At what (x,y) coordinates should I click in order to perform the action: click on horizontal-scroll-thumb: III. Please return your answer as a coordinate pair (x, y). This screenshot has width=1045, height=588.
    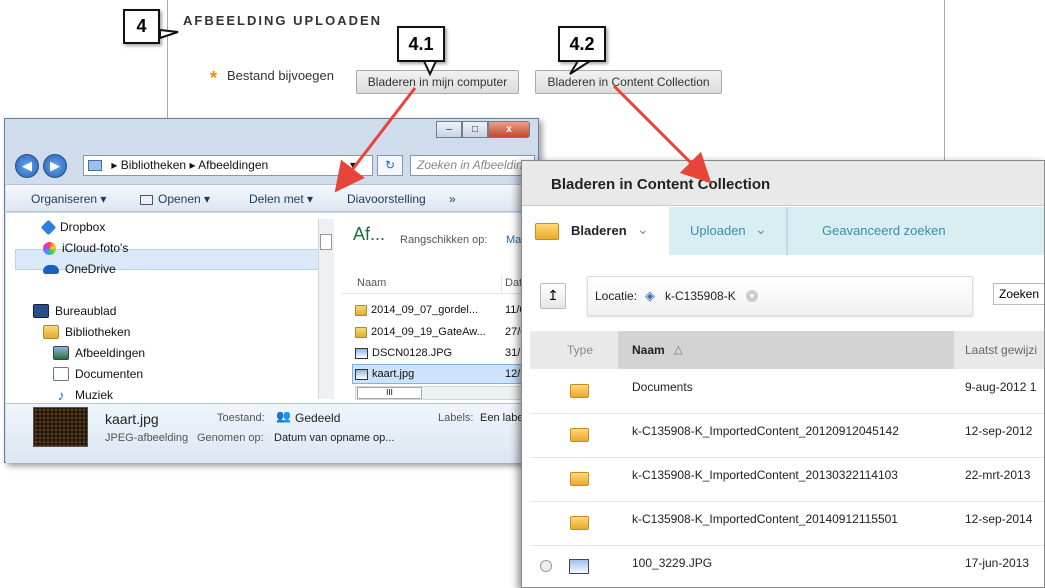
    Looking at the image, I should click on (389, 393).